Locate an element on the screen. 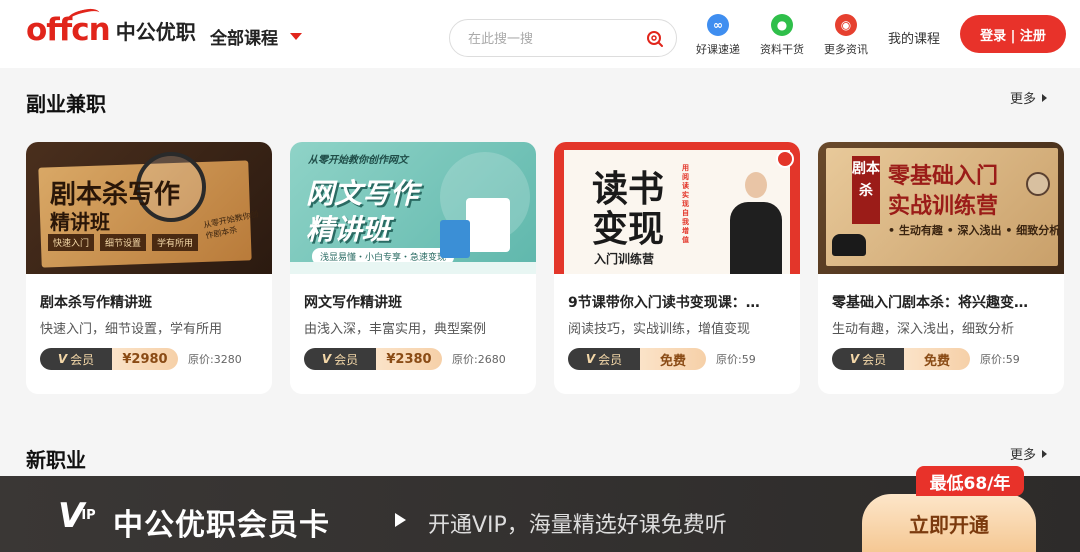  quick-link-materials: ● 资料干货 is located at coordinates (782, 35).